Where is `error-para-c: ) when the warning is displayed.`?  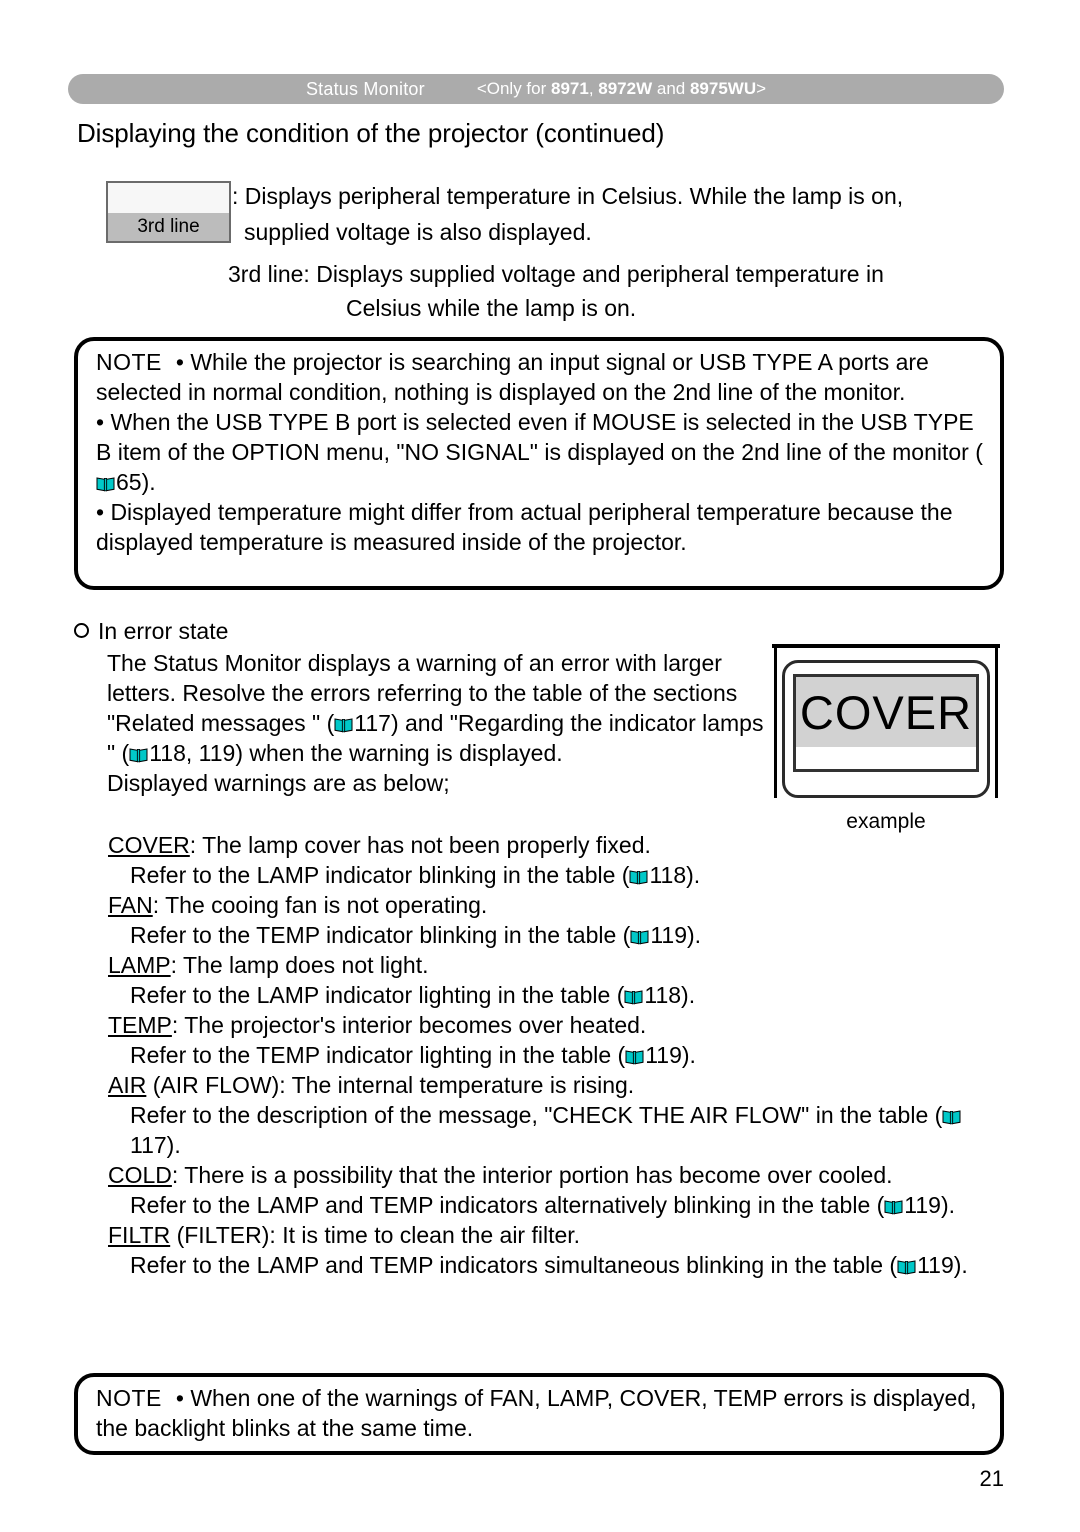 error-para-c: ) when the warning is displayed. is located at coordinates (399, 753).